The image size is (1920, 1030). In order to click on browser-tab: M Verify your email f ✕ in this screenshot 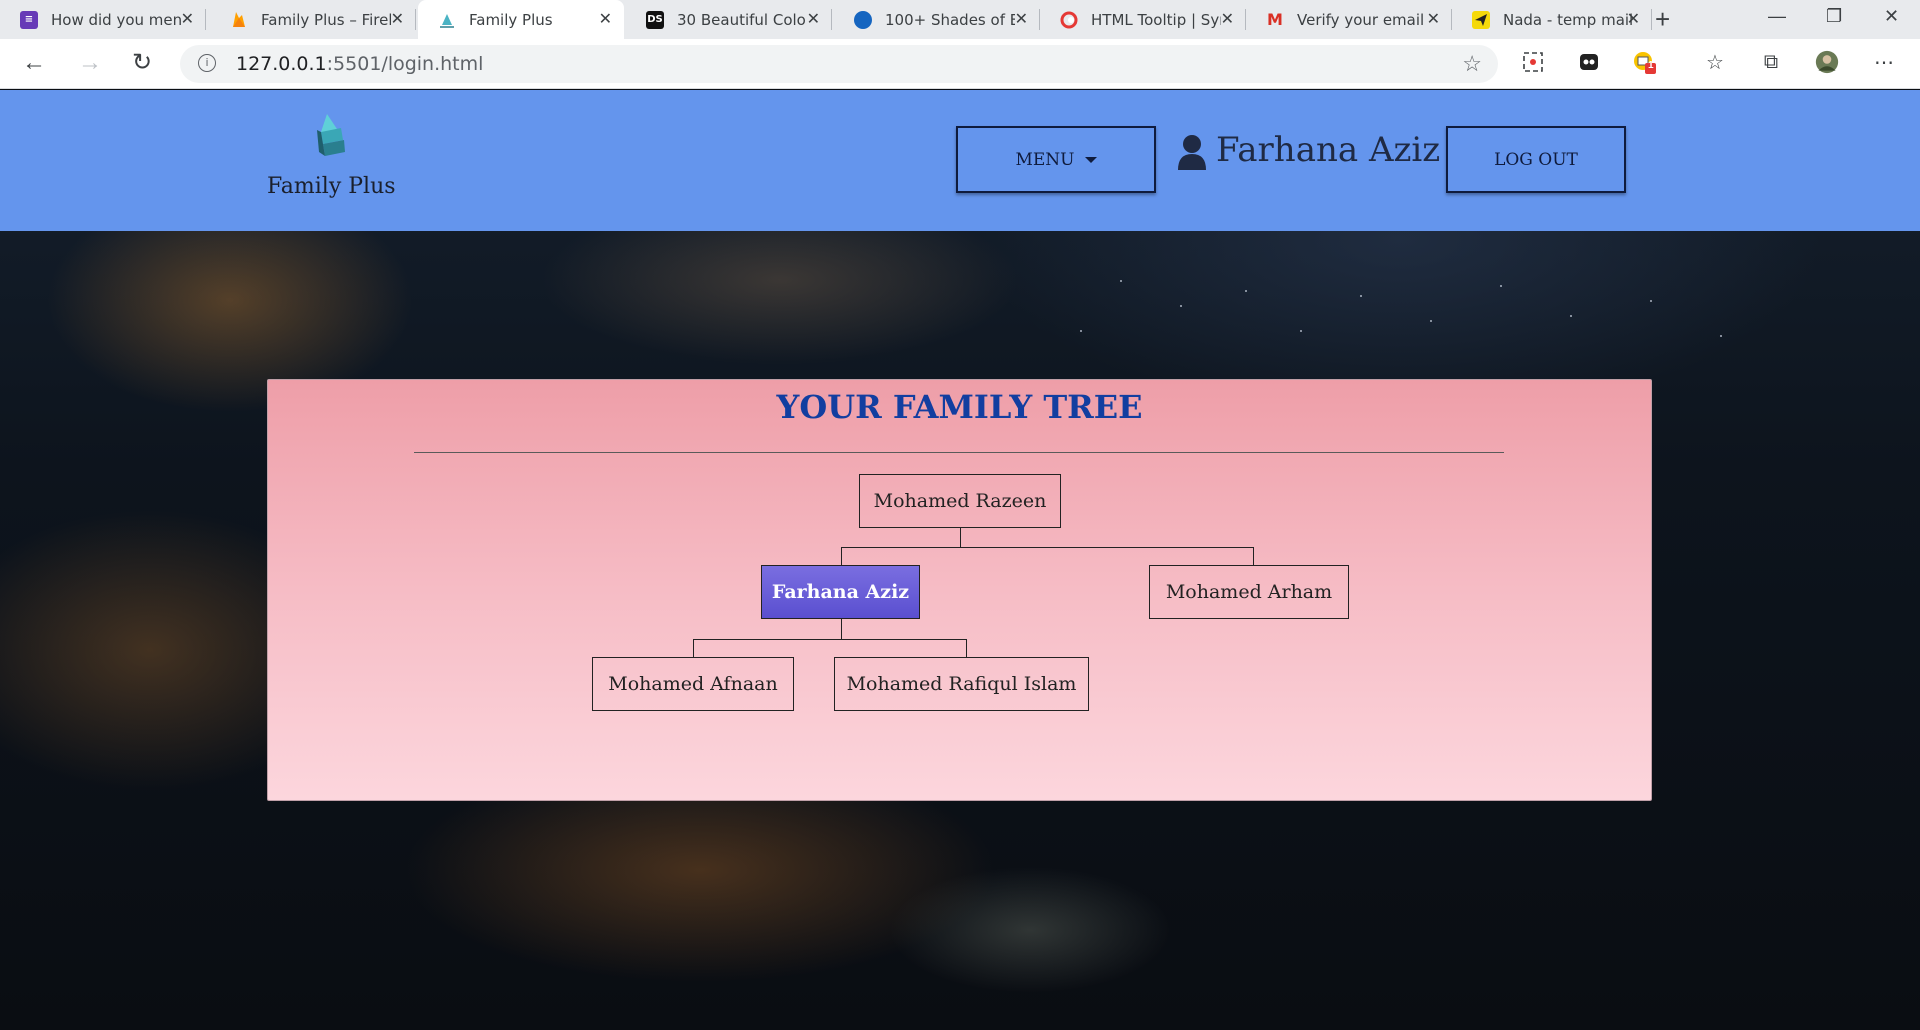, I will do `click(1349, 19)`.